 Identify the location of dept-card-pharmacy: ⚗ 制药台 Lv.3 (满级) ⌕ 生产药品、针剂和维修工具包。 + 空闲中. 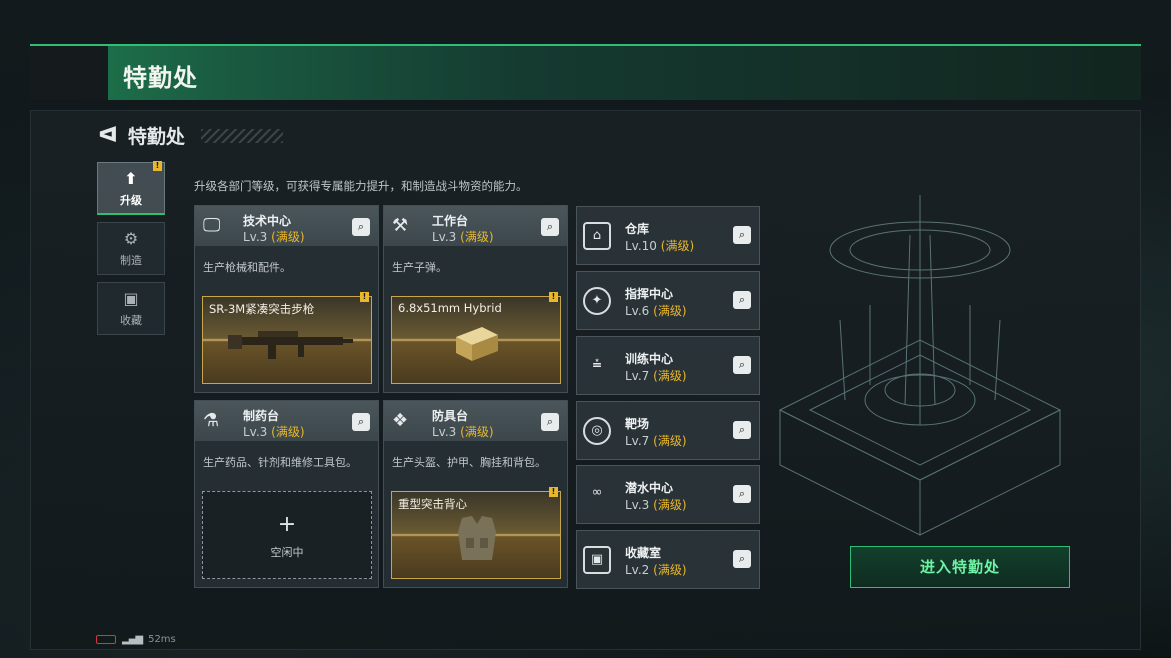
(286, 494).